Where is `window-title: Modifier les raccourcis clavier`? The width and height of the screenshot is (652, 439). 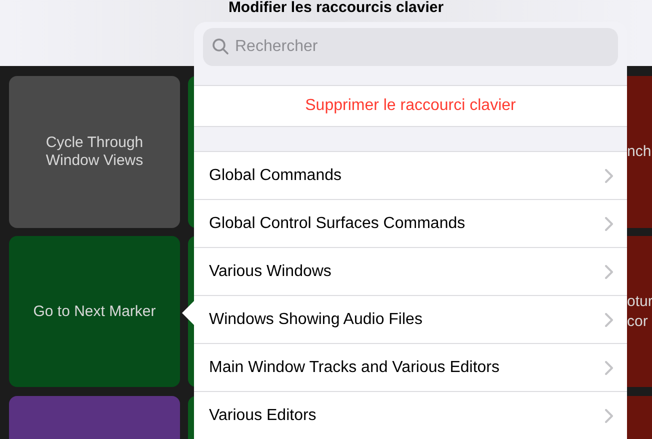
window-title: Modifier les raccourcis clavier is located at coordinates (335, 8).